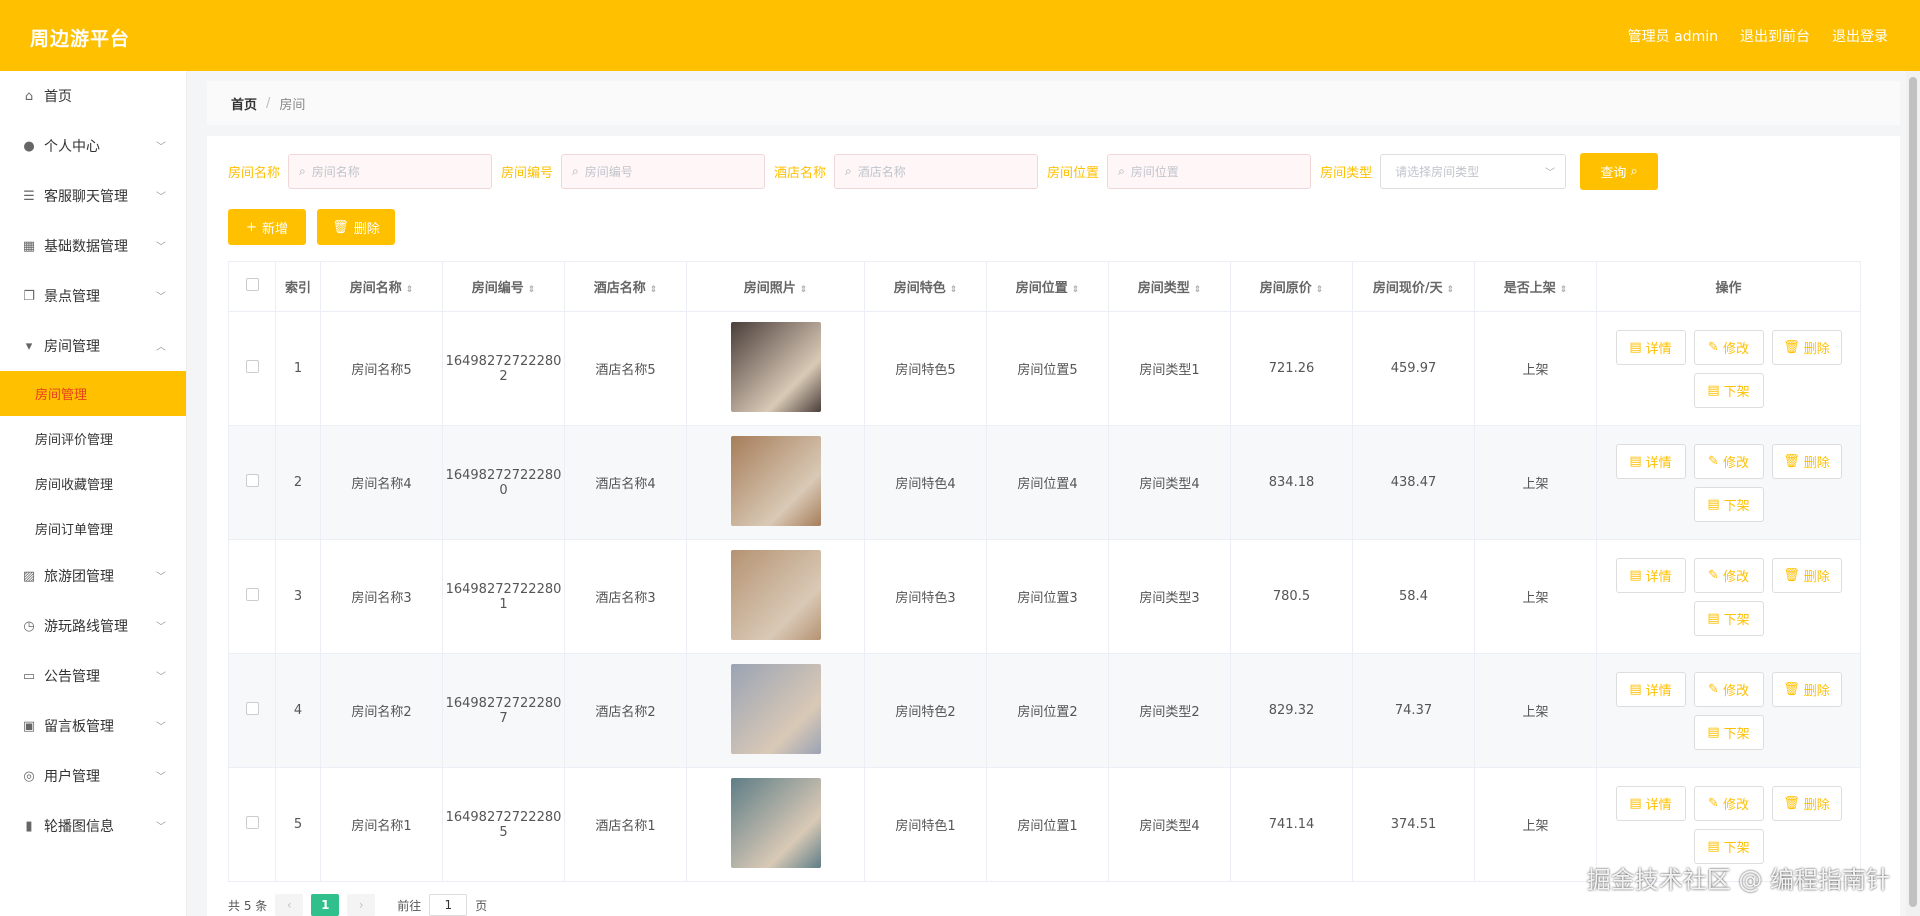 This screenshot has height=916, width=1920. Describe the element at coordinates (289, 905) in the screenshot. I see `prev-page-button: ‹` at that location.